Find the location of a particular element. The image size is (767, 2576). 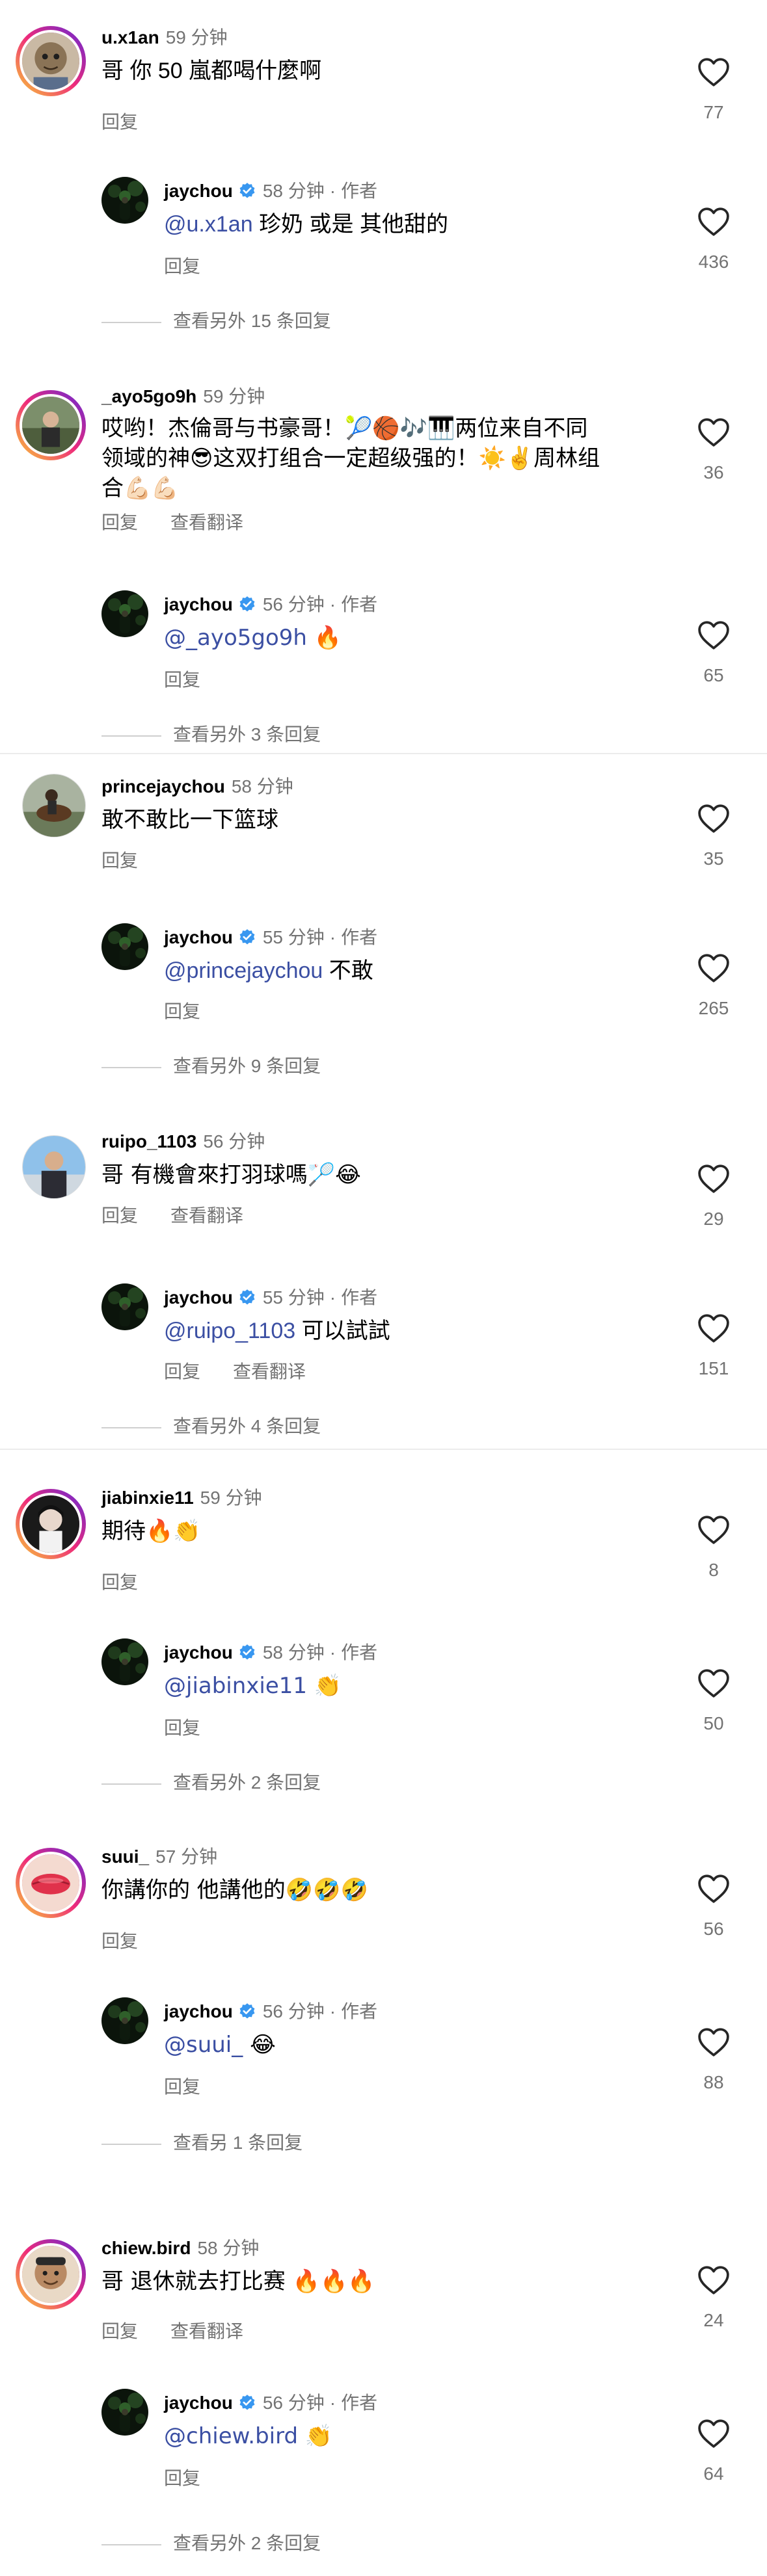

like-count: 64 is located at coordinates (713, 2474).